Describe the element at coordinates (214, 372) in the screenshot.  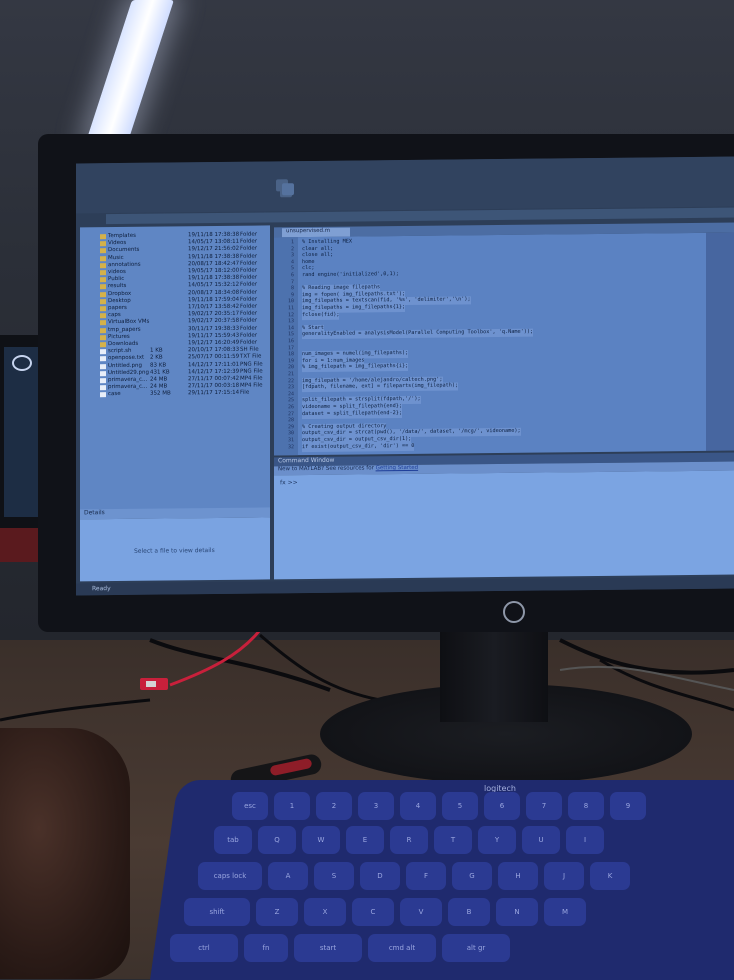
I see `file-date: 14/12/17 17:12:39` at that location.